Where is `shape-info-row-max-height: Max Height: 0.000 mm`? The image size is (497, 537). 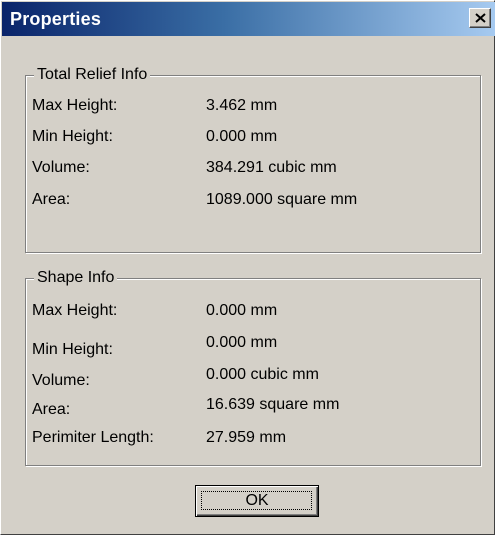 shape-info-row-max-height: Max Height: 0.000 mm is located at coordinates (253, 311).